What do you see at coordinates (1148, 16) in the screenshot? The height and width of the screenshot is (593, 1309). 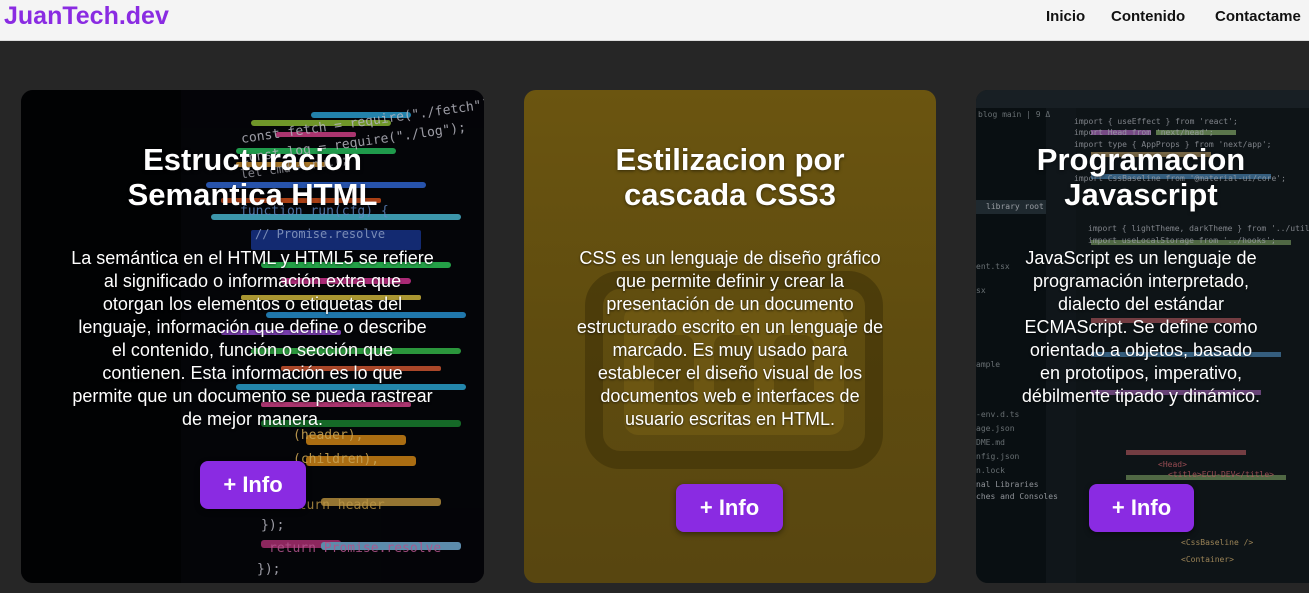 I see `nav-link-contenido: Contenido` at bounding box center [1148, 16].